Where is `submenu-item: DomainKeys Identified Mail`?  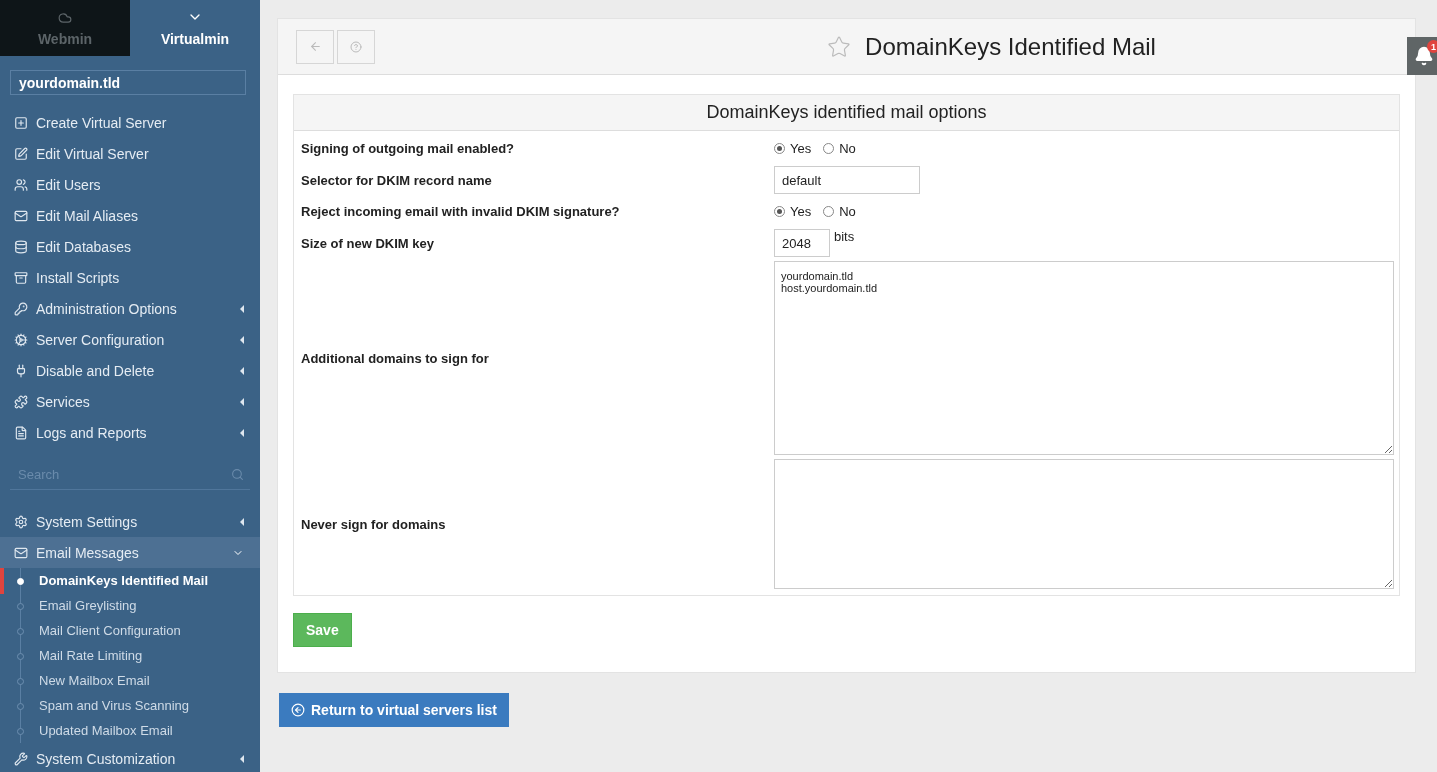 submenu-item: DomainKeys Identified Mail is located at coordinates (130, 580).